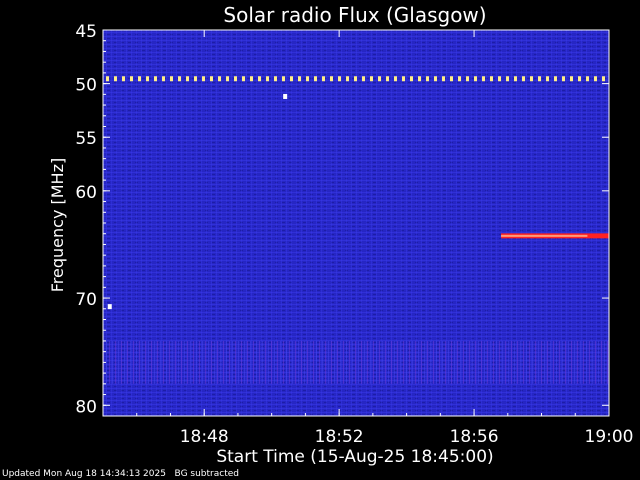  I want to click on burst-core, so click(544, 235).